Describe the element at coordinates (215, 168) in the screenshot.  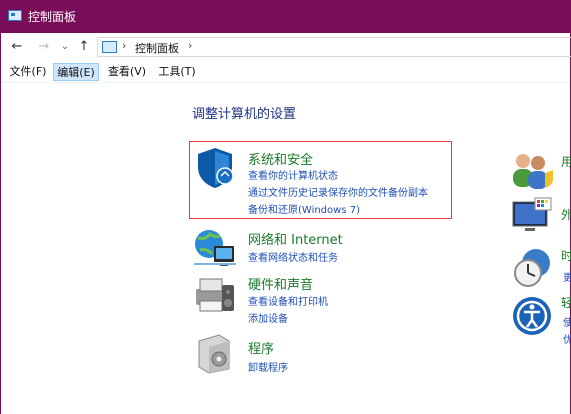
I see `shield-icon` at that location.